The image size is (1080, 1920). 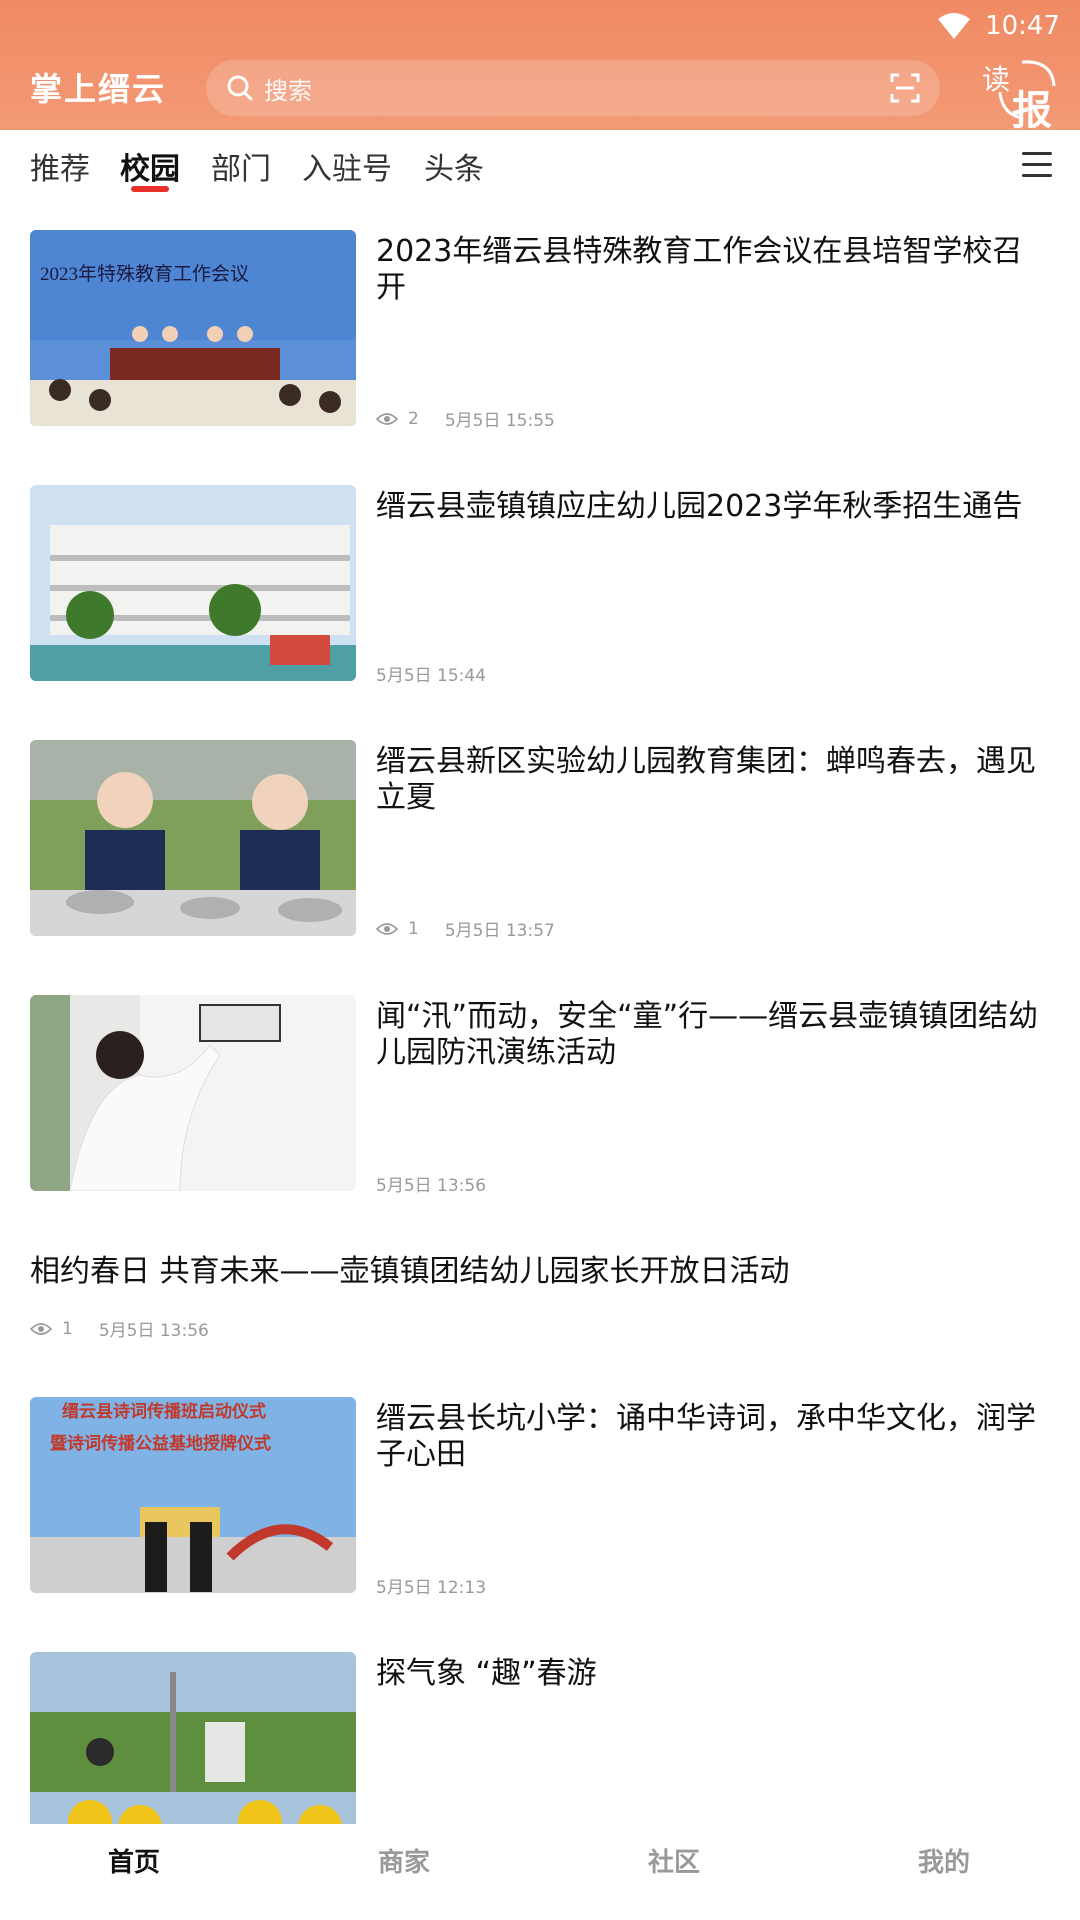 What do you see at coordinates (150, 166) in the screenshot?
I see `tab-campus: 校园` at bounding box center [150, 166].